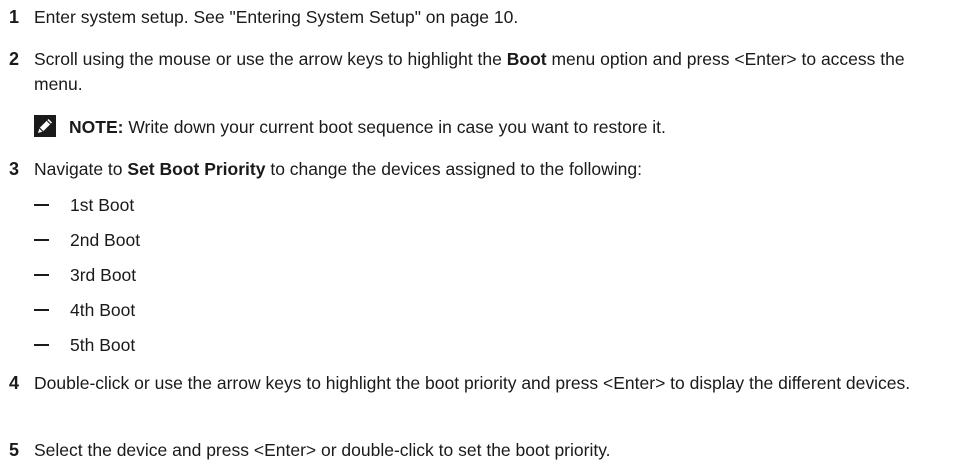 This screenshot has height=475, width=961. What do you see at coordinates (14, 59) in the screenshot?
I see `step-number: 2` at bounding box center [14, 59].